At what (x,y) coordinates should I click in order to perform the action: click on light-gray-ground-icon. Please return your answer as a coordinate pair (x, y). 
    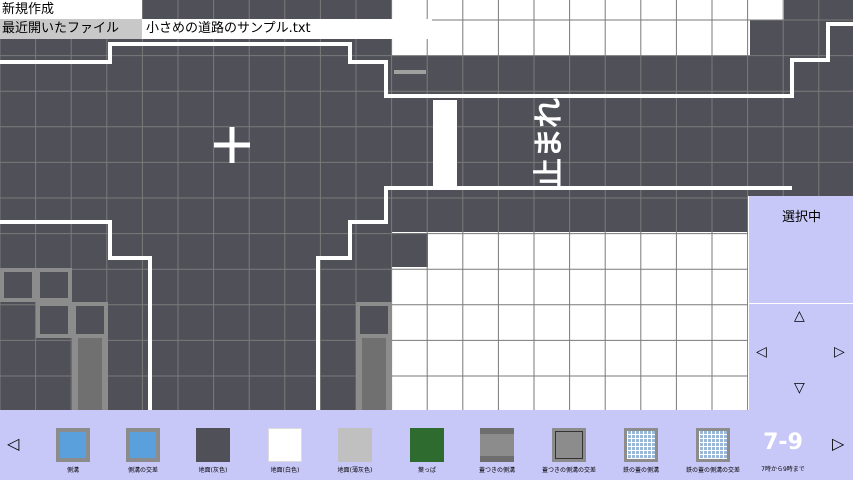
    Looking at the image, I should click on (355, 445).